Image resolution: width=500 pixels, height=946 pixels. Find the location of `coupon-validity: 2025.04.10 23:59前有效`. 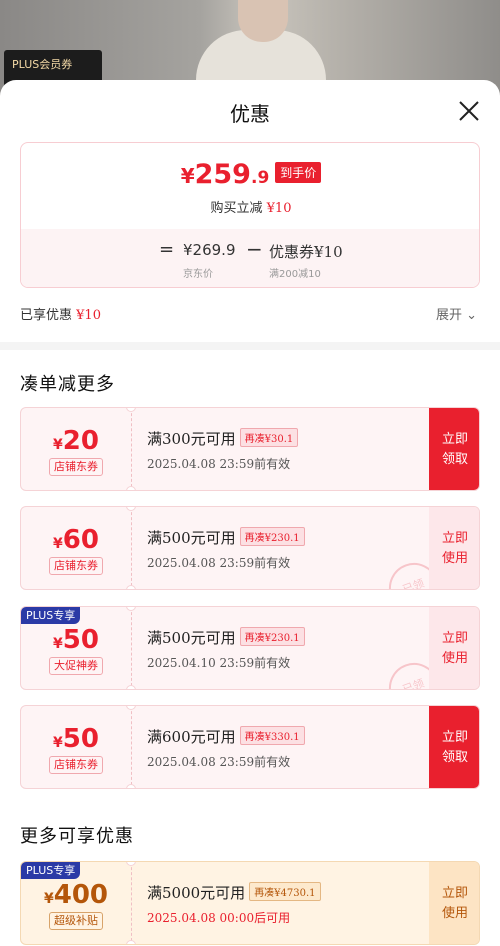

coupon-validity: 2025.04.10 23:59前有效 is located at coordinates (219, 663).